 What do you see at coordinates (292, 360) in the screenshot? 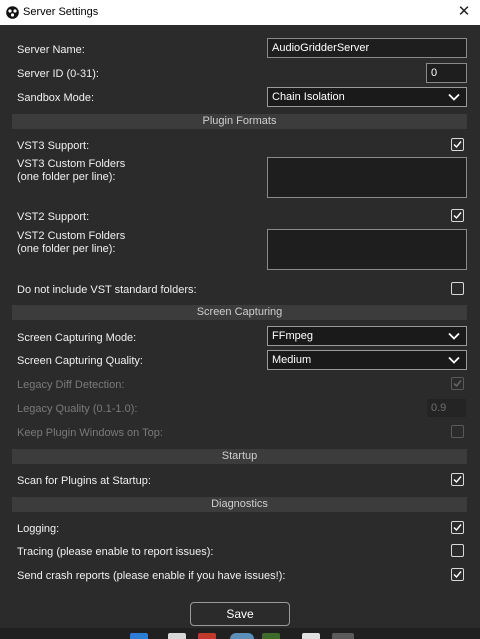
I see `capture-quality-value: Medium` at bounding box center [292, 360].